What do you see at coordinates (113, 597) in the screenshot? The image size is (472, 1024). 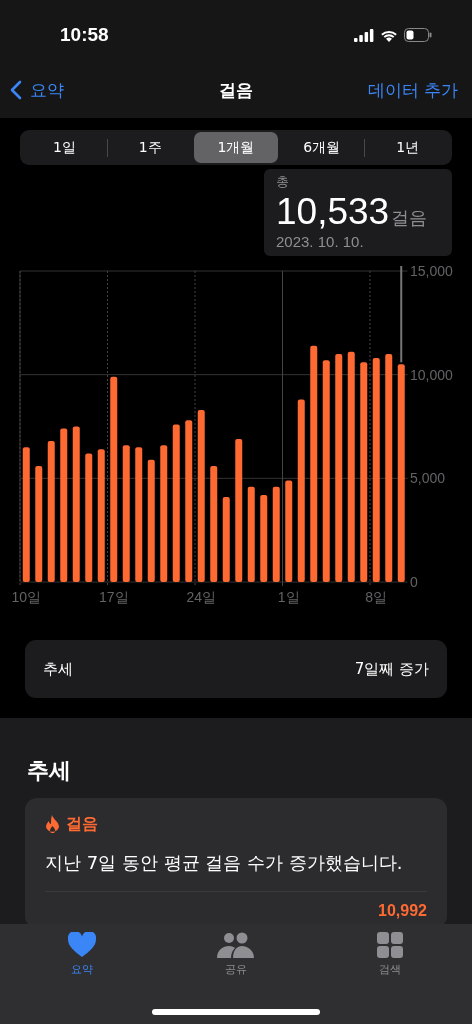 I see `axis-label: 17일` at bounding box center [113, 597].